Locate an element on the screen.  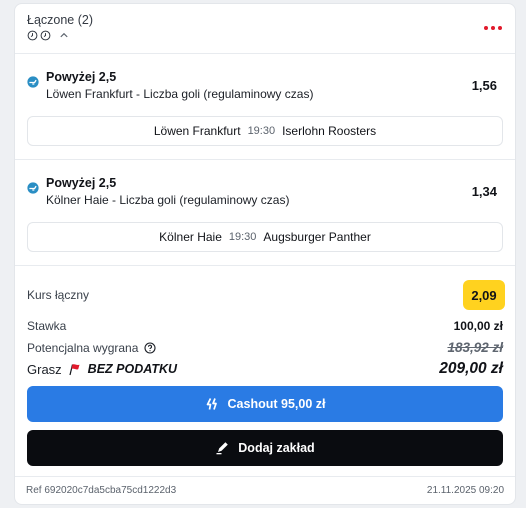
total-odds-badge: 2,09 is located at coordinates (484, 295).